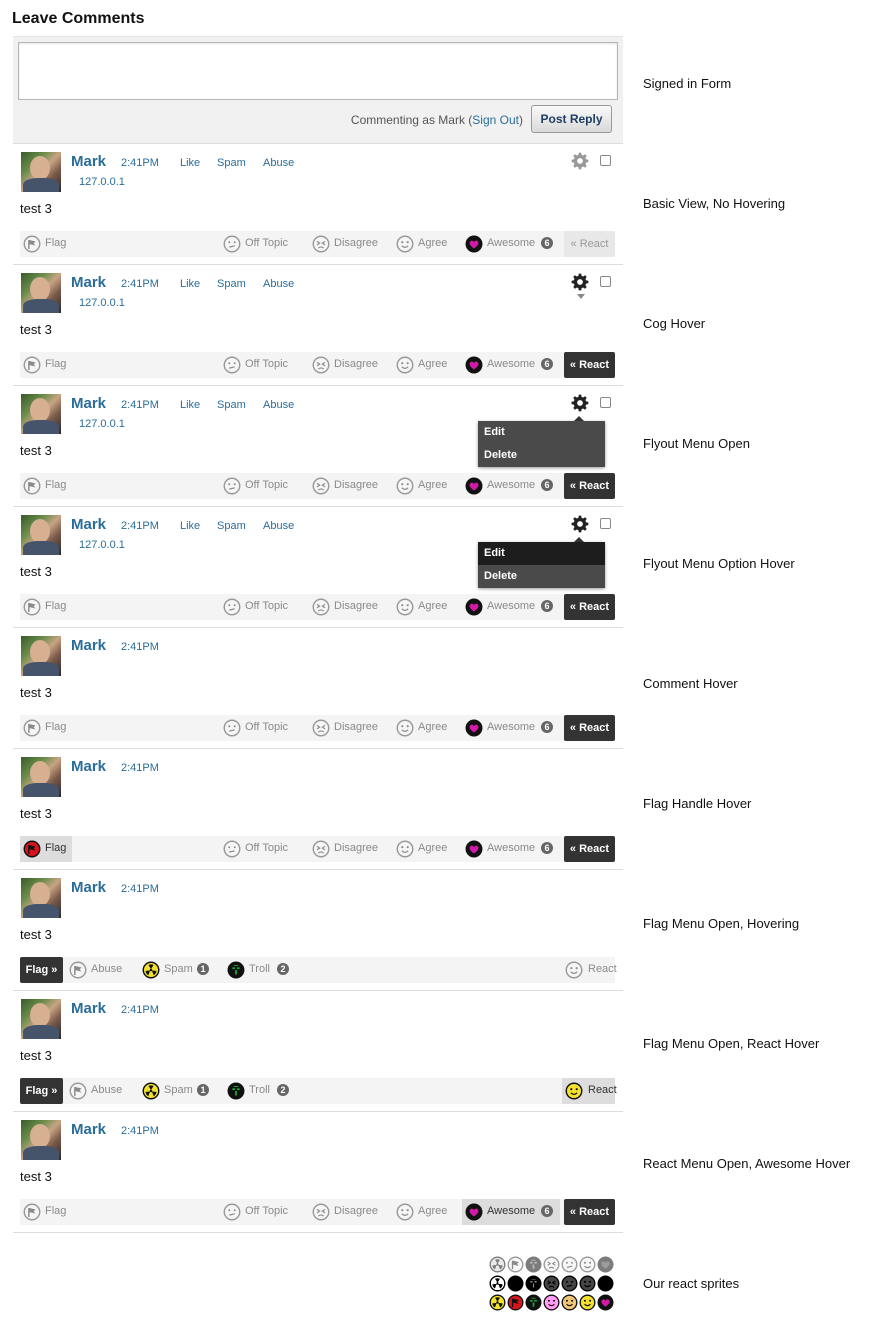  Describe the element at coordinates (318, 71) in the screenshot. I see `comment-textarea` at that location.